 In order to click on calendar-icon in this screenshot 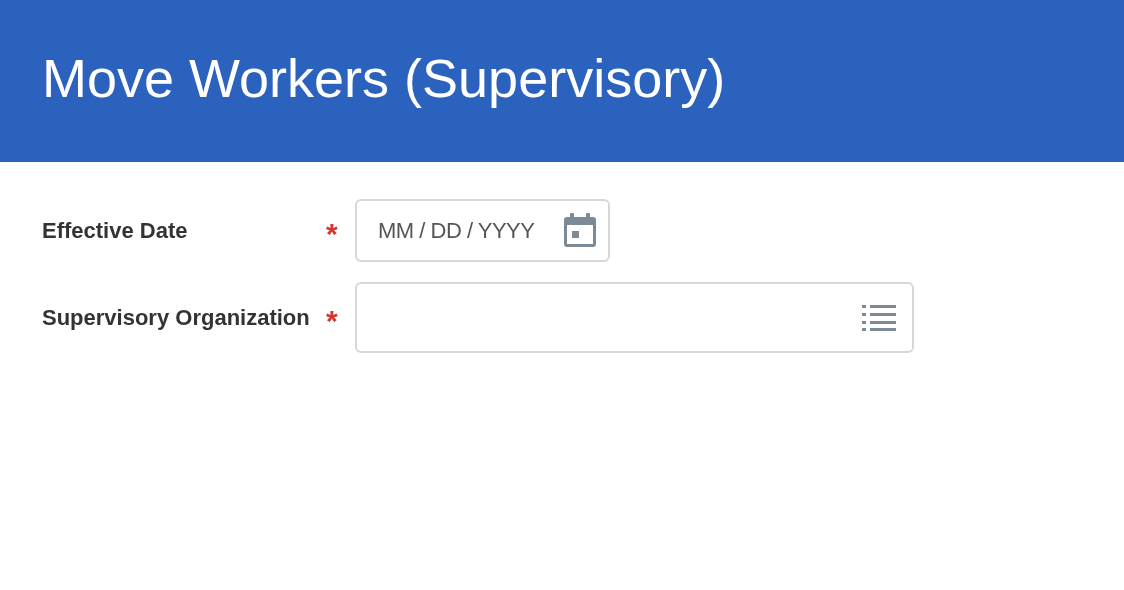, I will do `click(580, 230)`.